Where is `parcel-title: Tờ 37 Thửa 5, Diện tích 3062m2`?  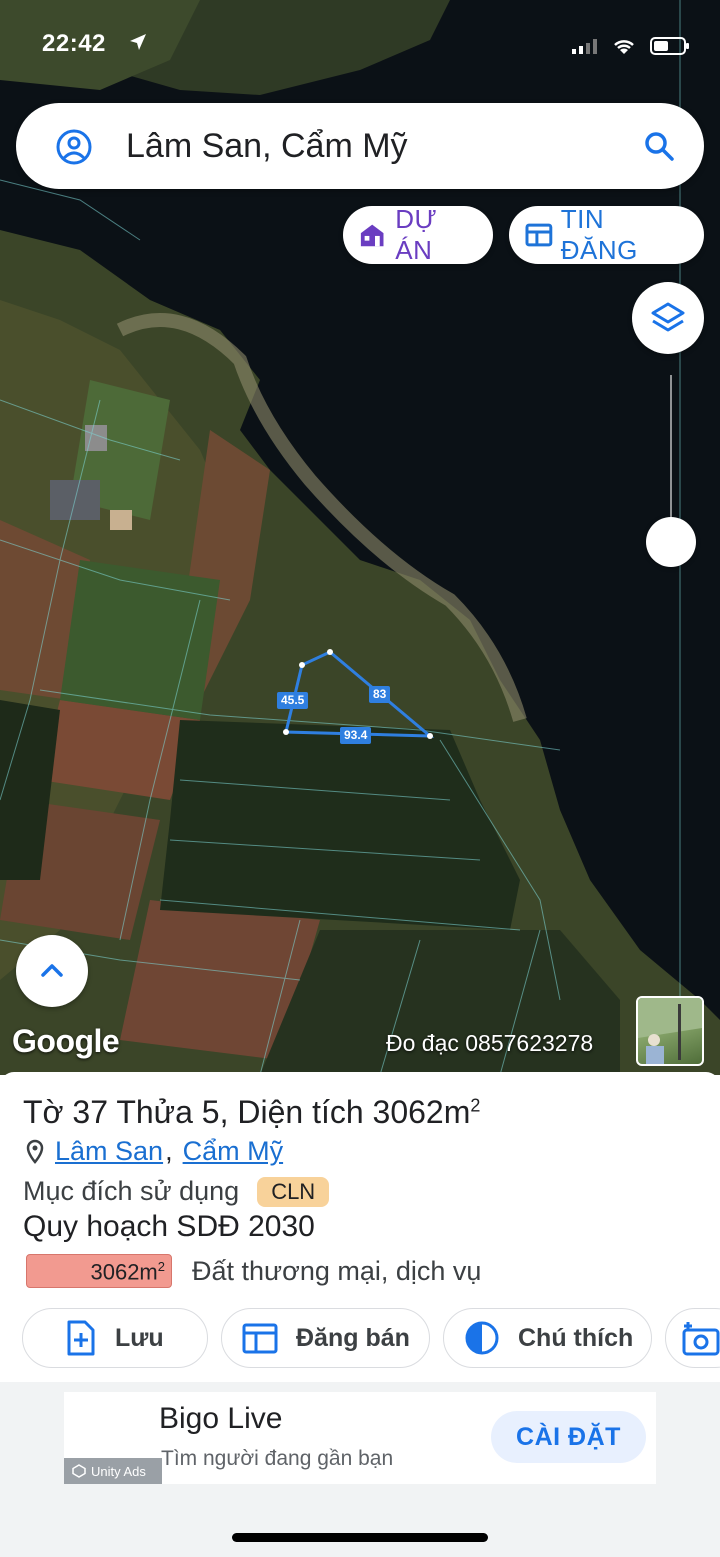 parcel-title: Tờ 37 Thửa 5, Diện tích 3062m2 is located at coordinates (251, 1112).